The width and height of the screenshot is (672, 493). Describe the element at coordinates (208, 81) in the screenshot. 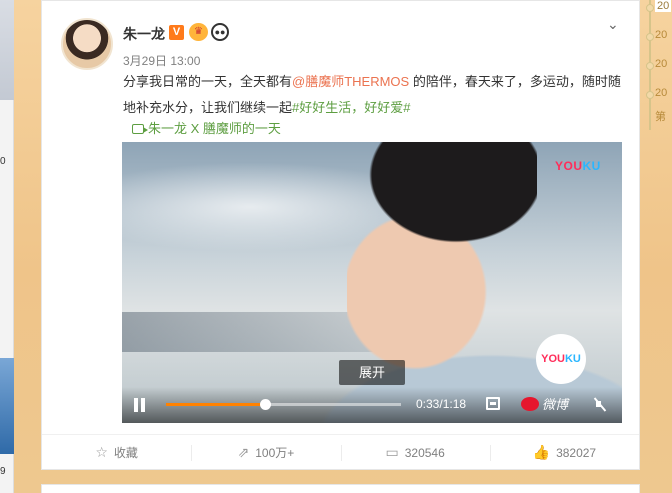

I see `post-text-prefix: 分享我日常的一天，全天都有` at that location.